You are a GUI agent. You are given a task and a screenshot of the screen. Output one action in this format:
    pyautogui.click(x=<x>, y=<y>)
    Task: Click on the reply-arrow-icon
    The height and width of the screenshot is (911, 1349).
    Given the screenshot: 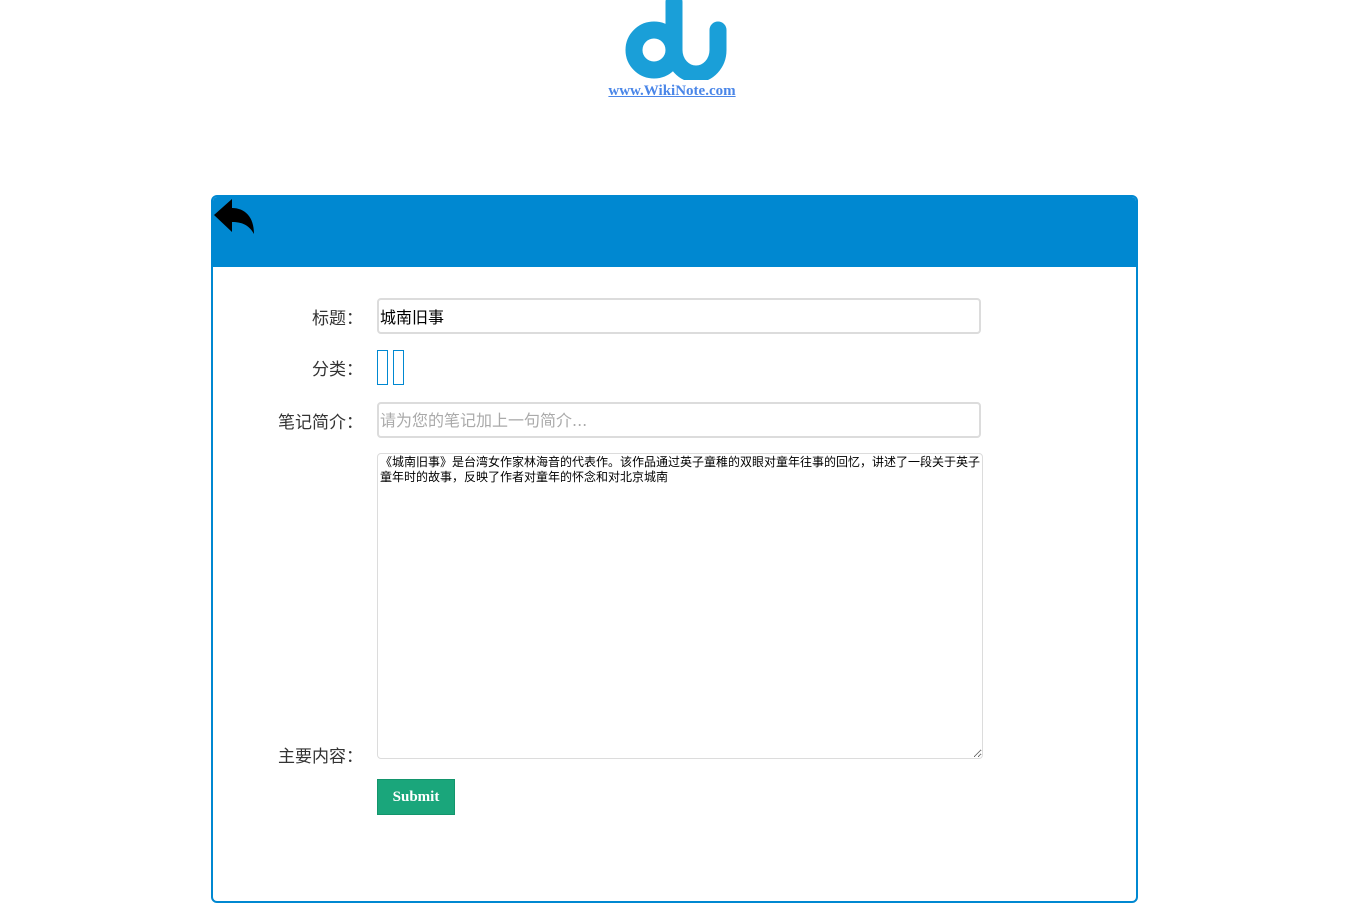 What is the action you would take?
    pyautogui.click(x=235, y=218)
    